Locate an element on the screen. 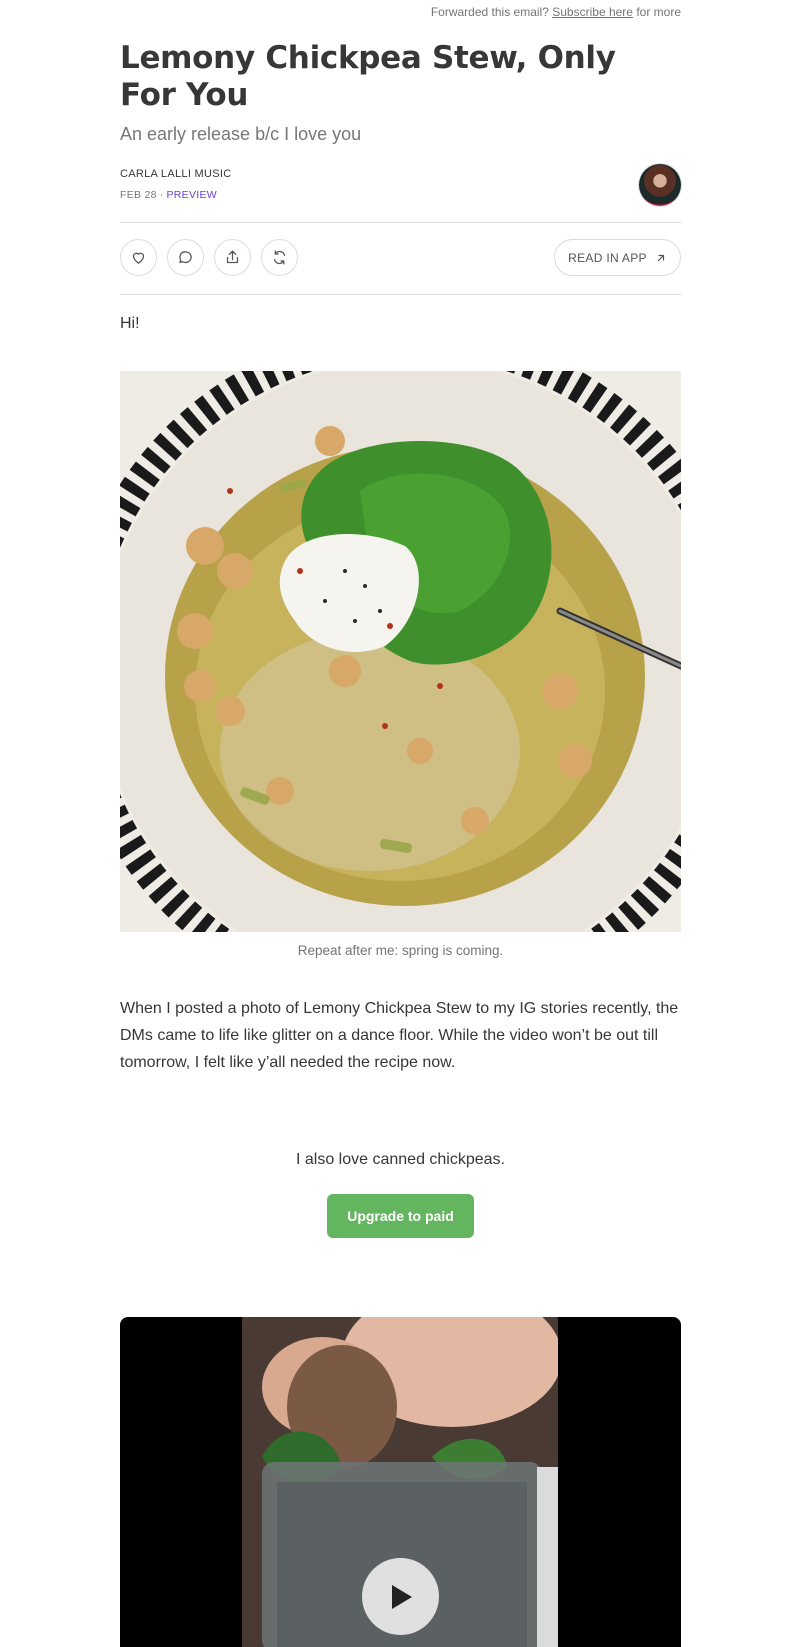 The image size is (800, 1647). arrow-up-right-icon is located at coordinates (660, 257).